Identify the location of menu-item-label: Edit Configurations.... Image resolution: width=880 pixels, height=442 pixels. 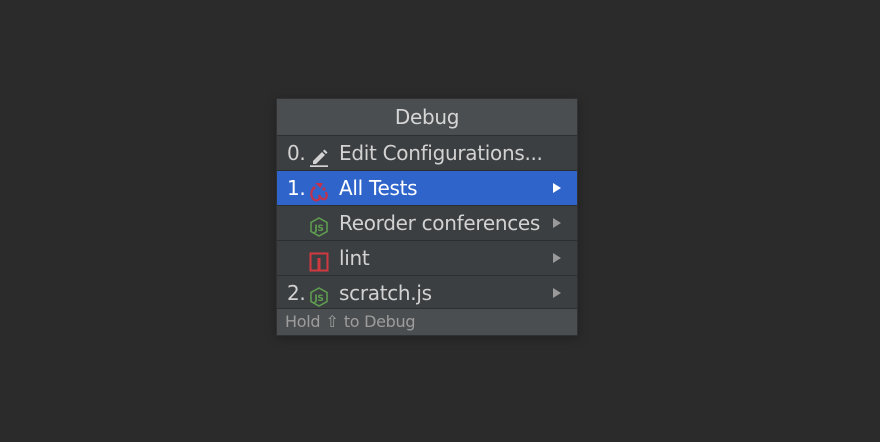
(441, 153).